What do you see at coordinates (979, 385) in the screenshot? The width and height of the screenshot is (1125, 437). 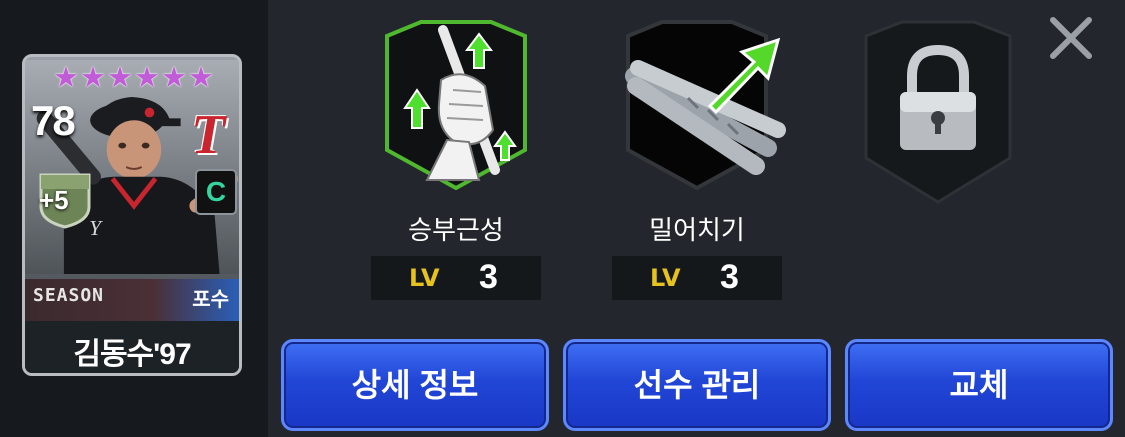 I see `replace-button: 교체` at bounding box center [979, 385].